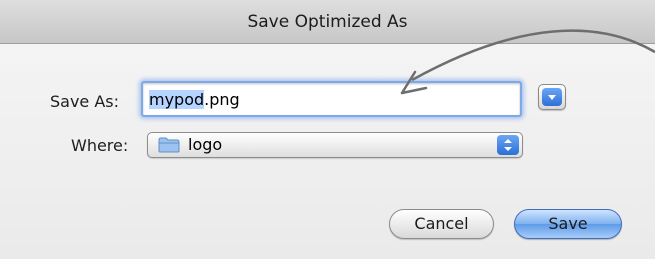 The image size is (655, 259). What do you see at coordinates (335, 145) in the screenshot?
I see `where-popup-menu: logo` at bounding box center [335, 145].